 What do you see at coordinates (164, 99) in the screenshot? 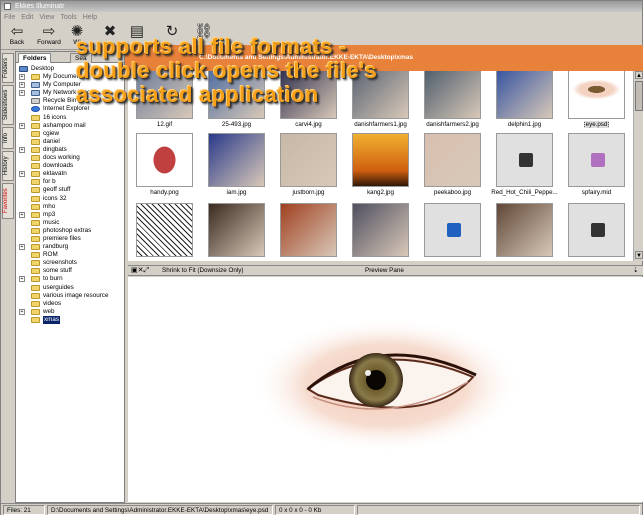
I see `thumbnail-item: 12.gif` at bounding box center [164, 99].